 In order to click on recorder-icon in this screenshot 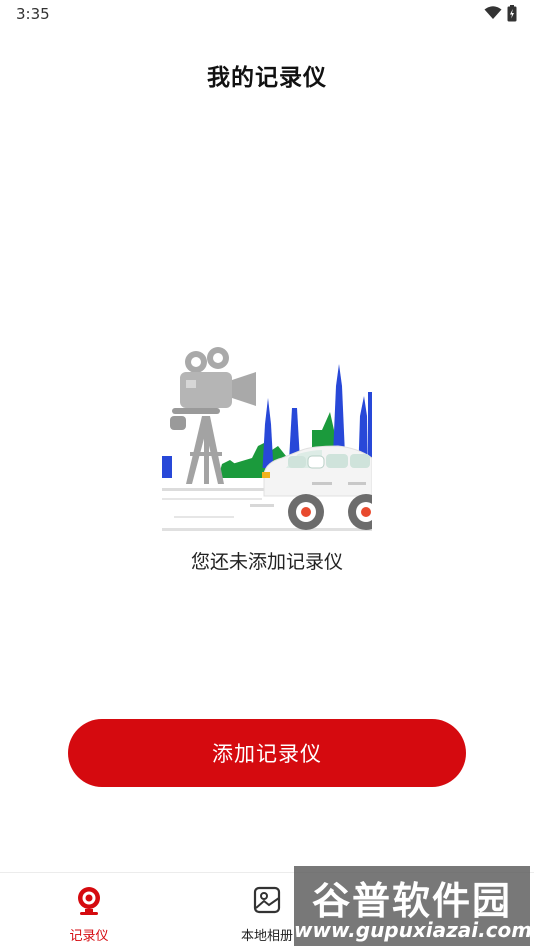, I will do `click(89, 901)`.